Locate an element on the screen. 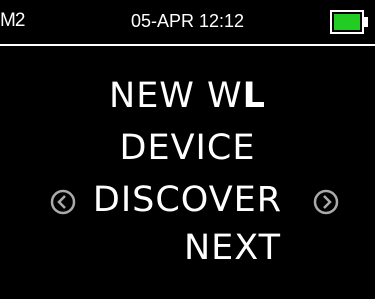  battery-tip is located at coordinates (366, 22).